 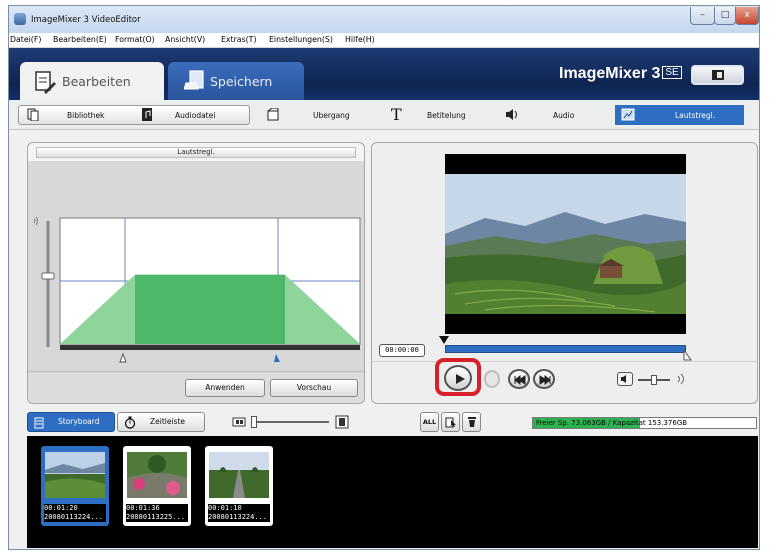 I want to click on tab-timeline-label: Zeitleiste, so click(x=168, y=421).